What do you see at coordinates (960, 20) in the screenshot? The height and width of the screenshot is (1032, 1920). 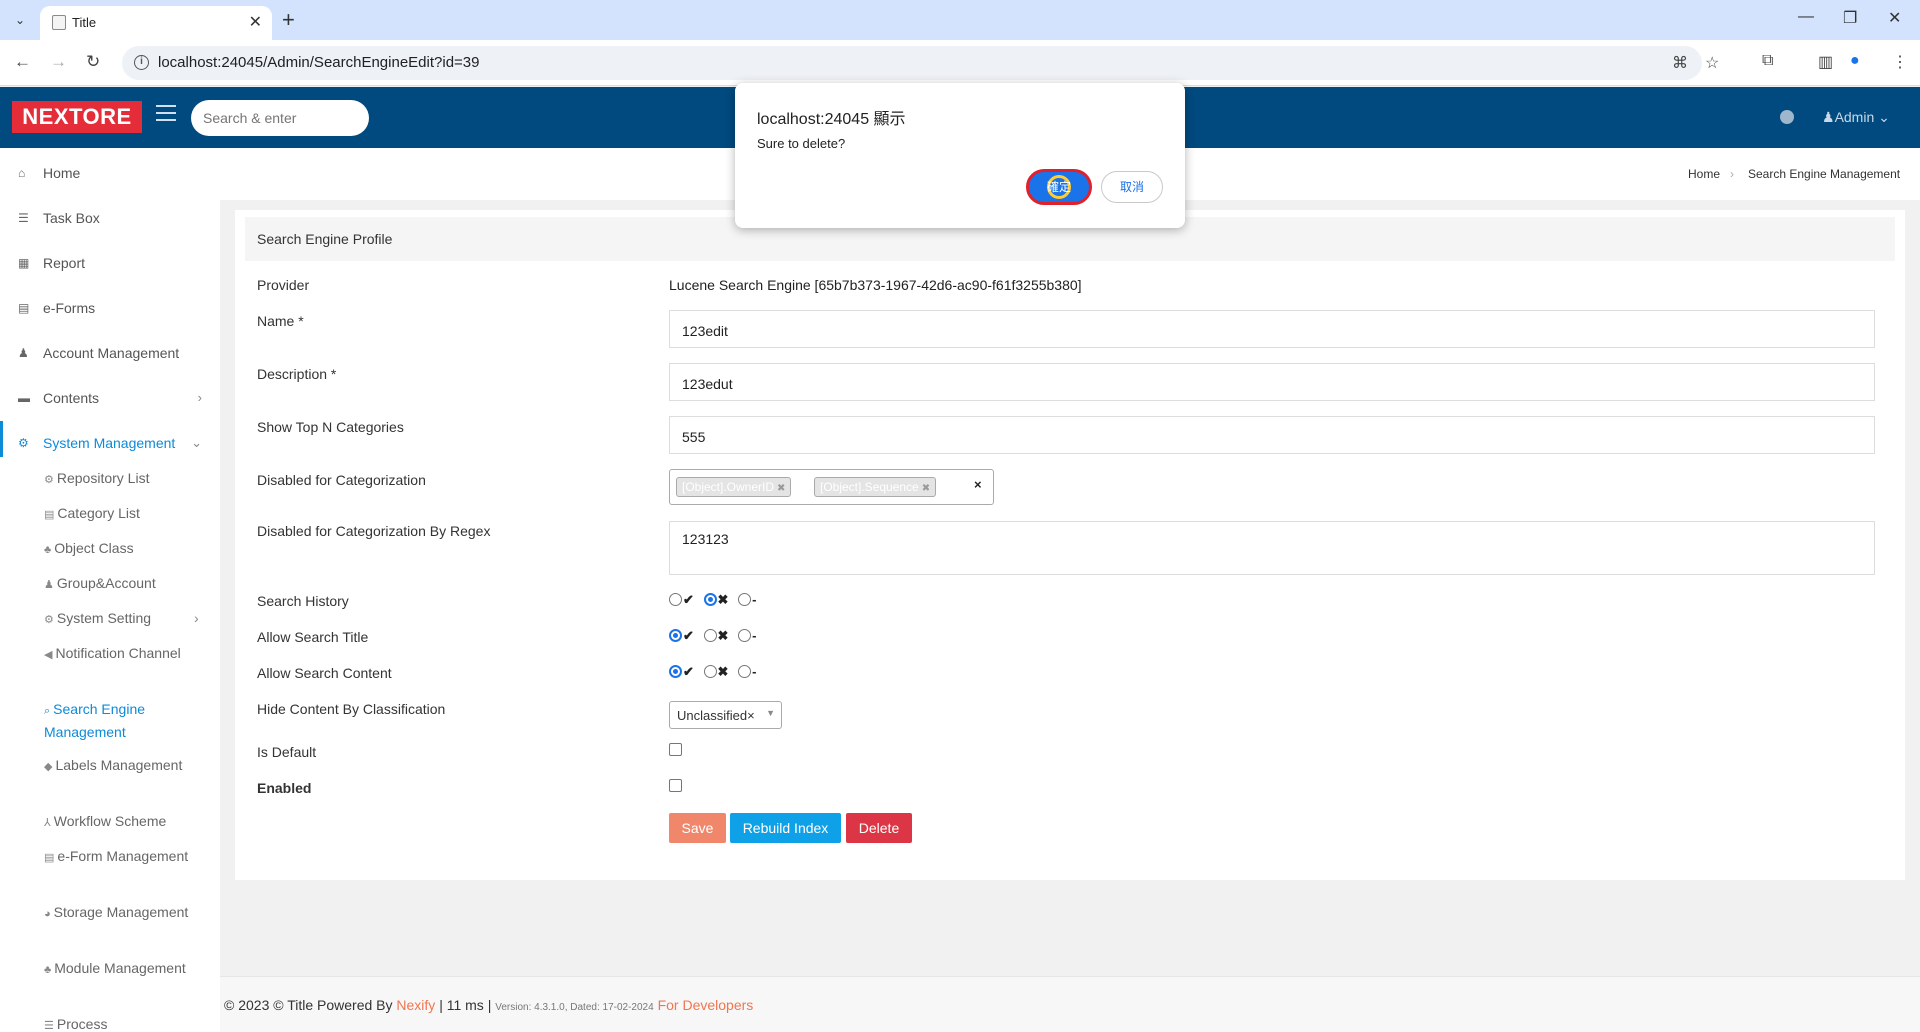 I see `browser-tab-bar: ⌄ Title ✕ + — ❐ ✕` at bounding box center [960, 20].